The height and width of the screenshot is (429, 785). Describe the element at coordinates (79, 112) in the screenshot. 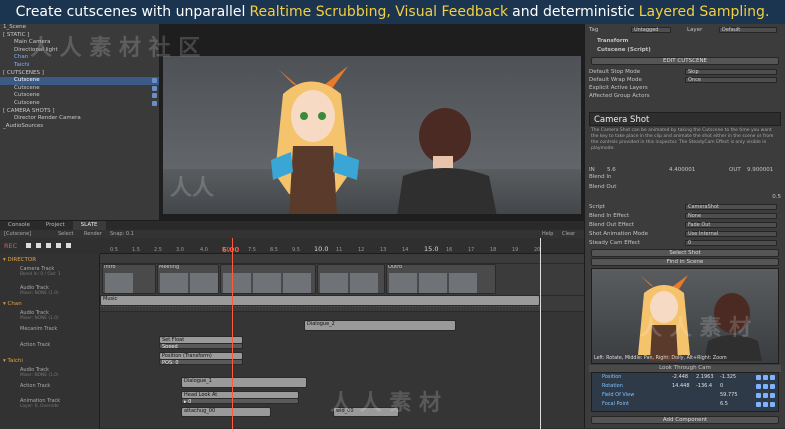

I see `hierarchy-item: [ CAMERA SHOTS ]` at that location.